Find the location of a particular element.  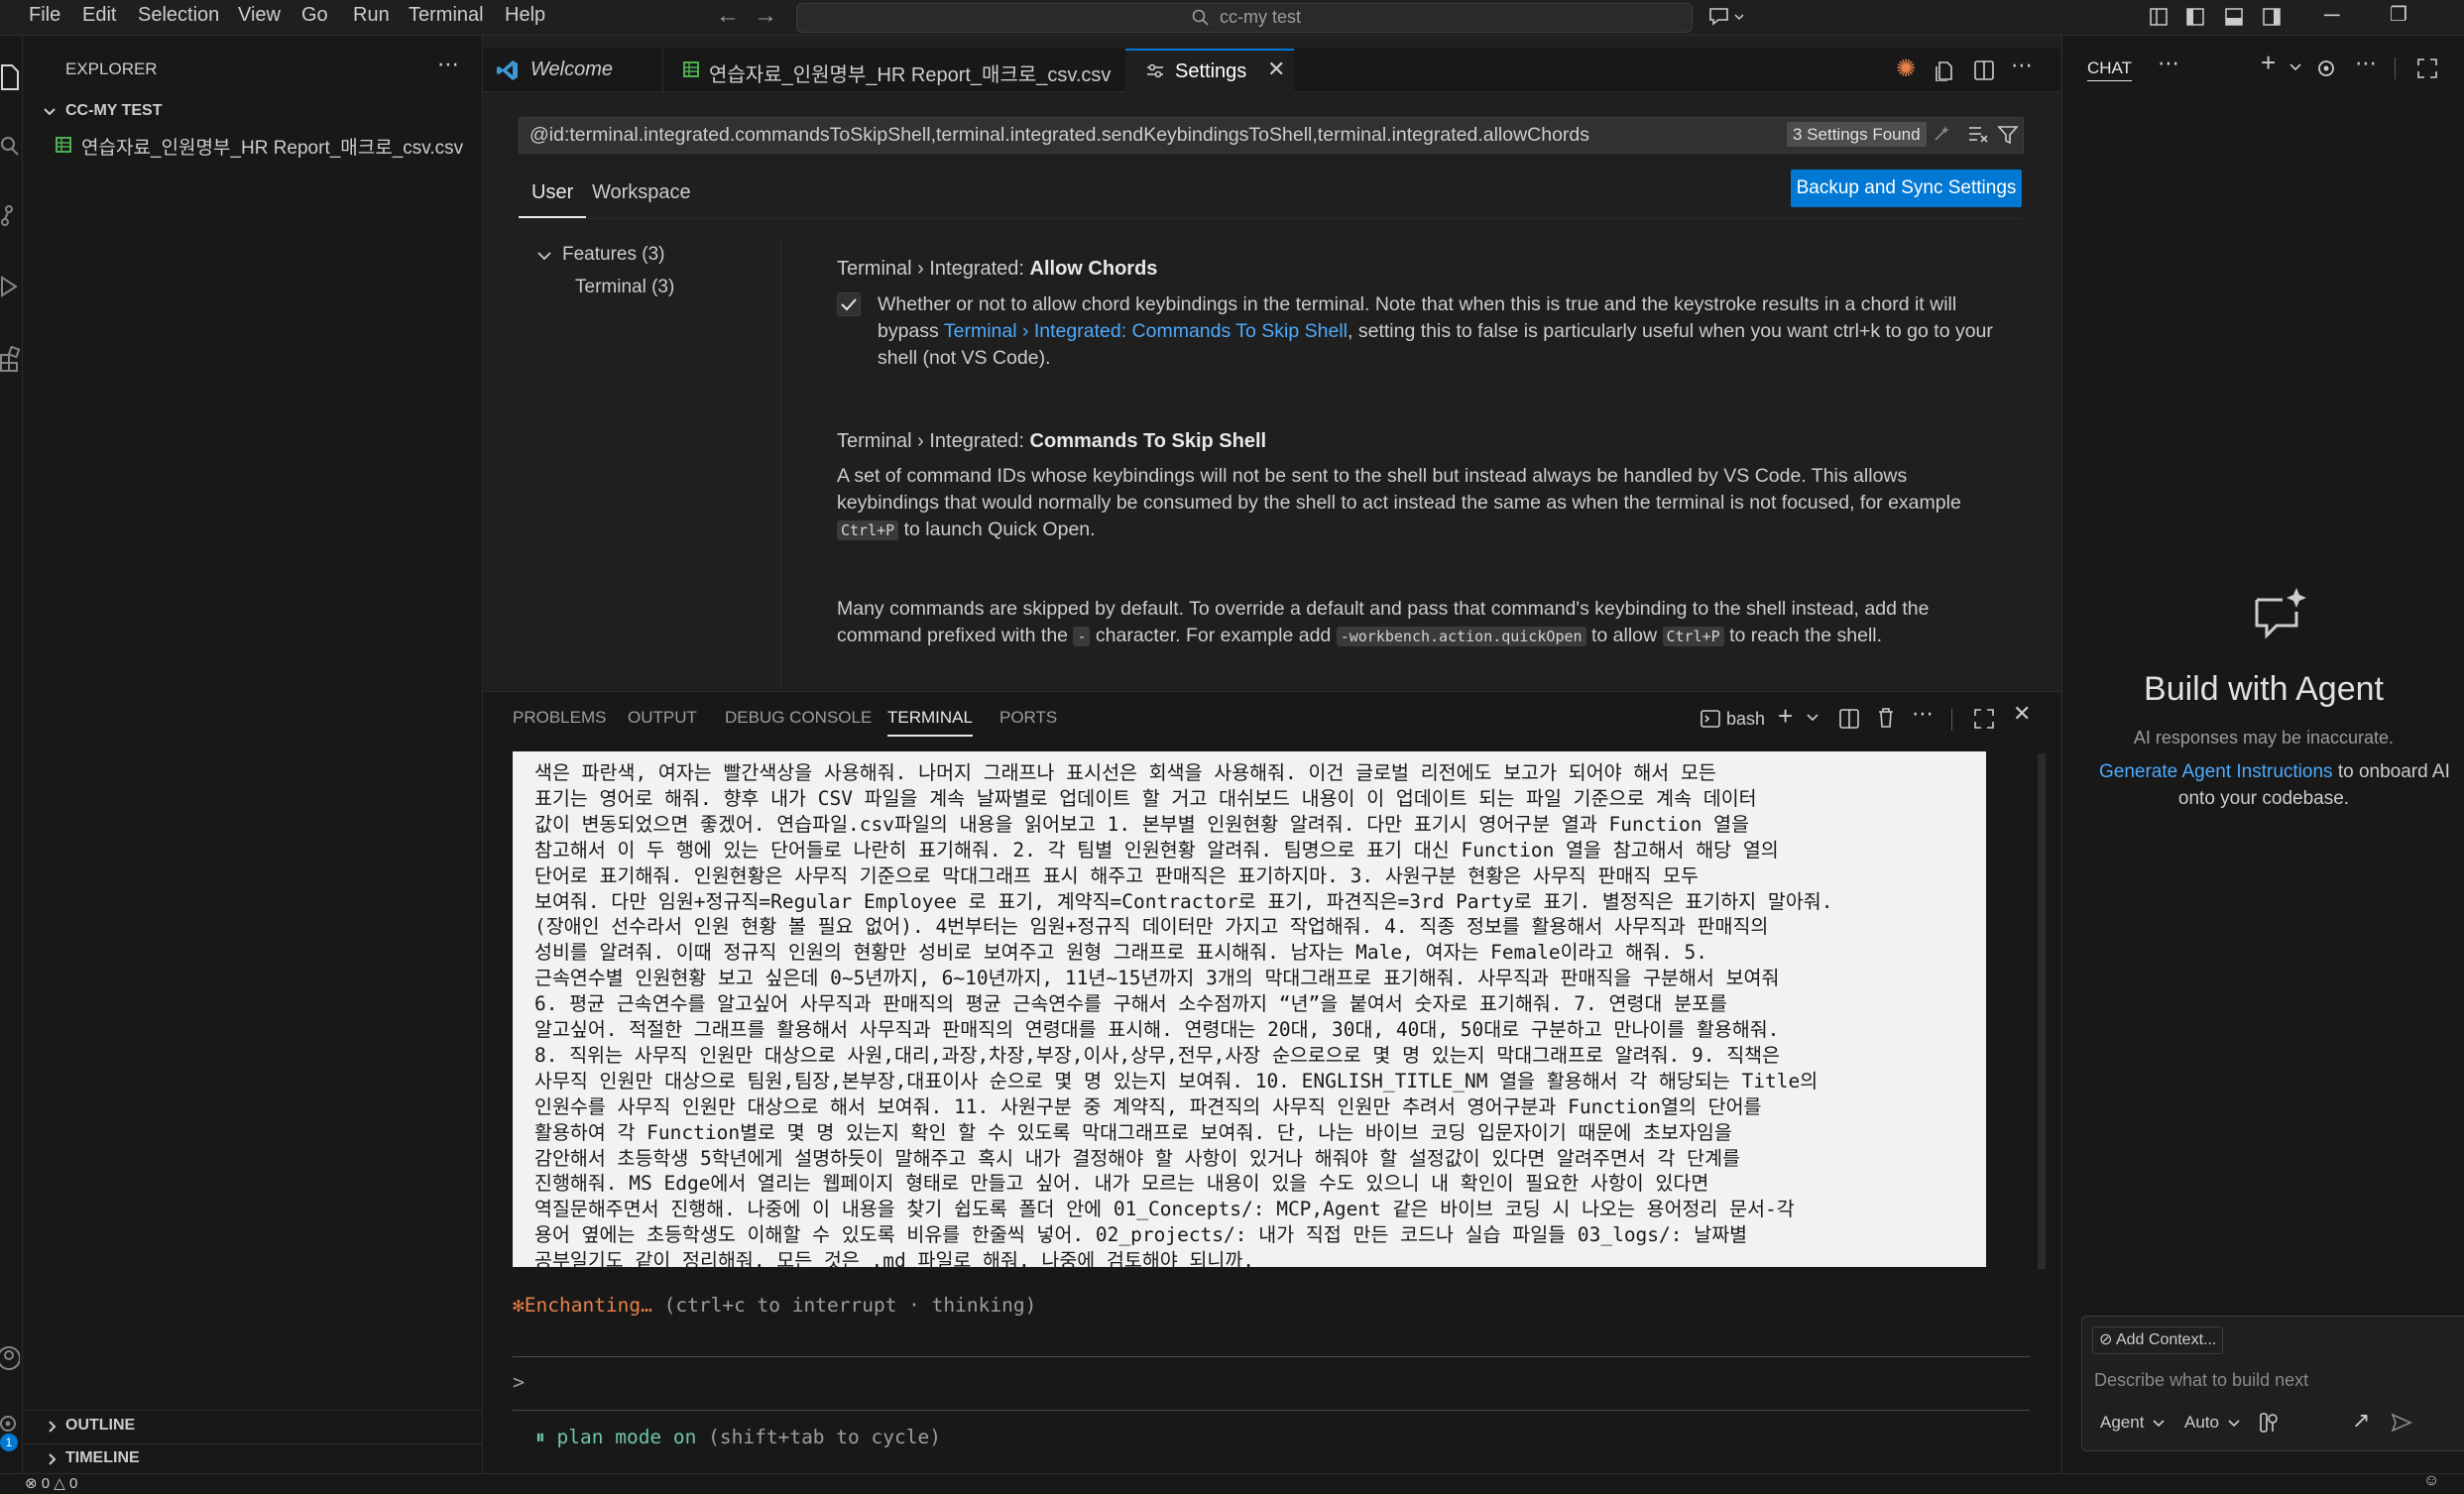

tab-csv-file: 연습자료_인원명부_HR Report_매크로_csv.csv is located at coordinates (888, 70).